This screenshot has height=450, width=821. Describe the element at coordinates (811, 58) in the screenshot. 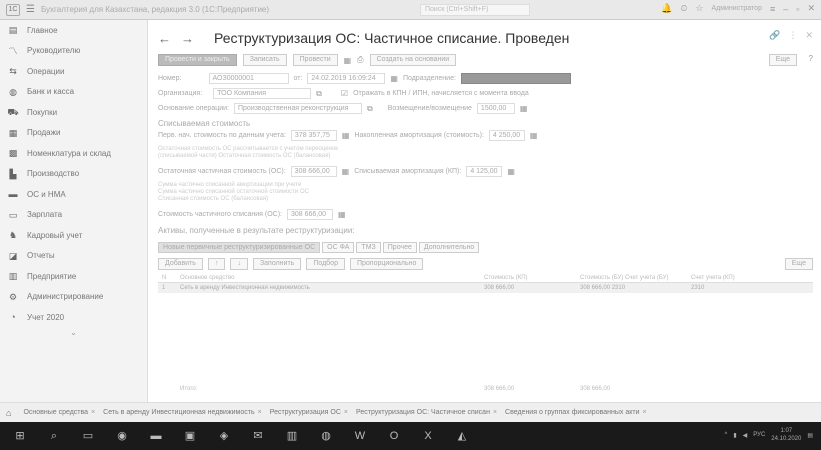

I see `help-button: ?` at that location.